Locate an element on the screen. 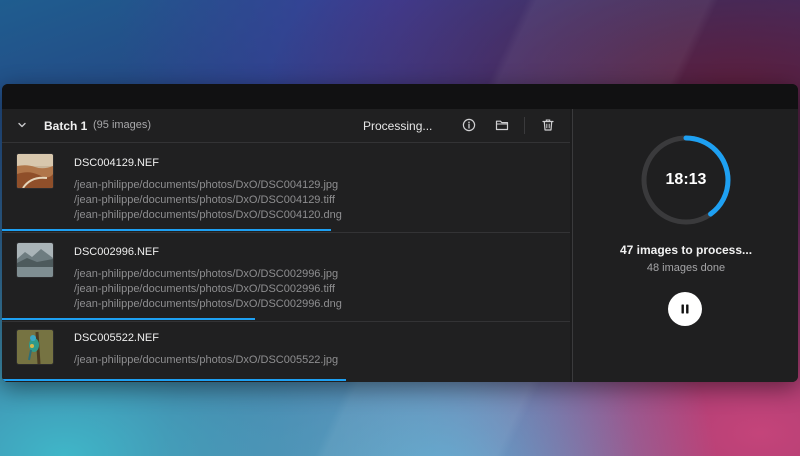 This screenshot has width=800, height=456. chevron-down-icon is located at coordinates (22, 125).